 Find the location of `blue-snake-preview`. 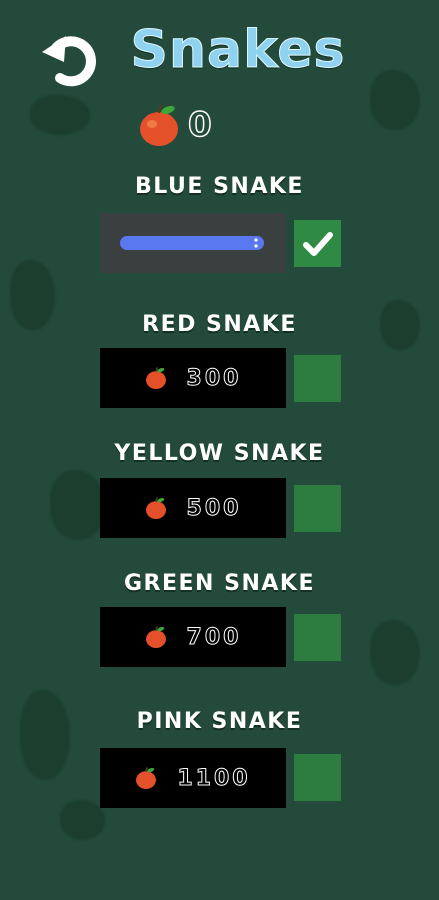

blue-snake-preview is located at coordinates (192, 243).